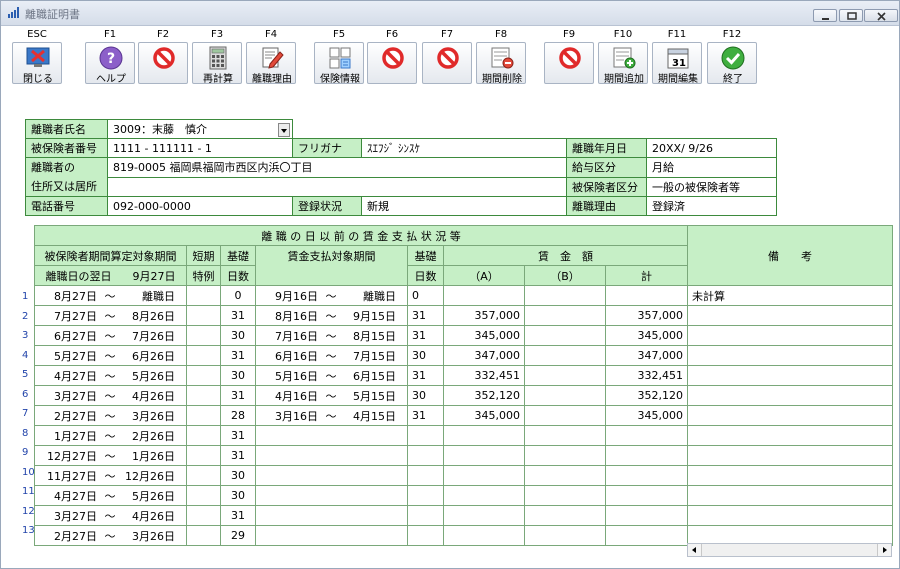 This screenshot has height=569, width=900. I want to click on f10-key: F10 期間追加, so click(623, 57).